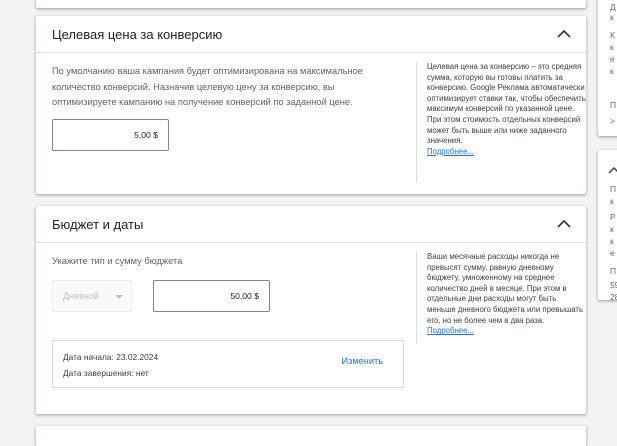  What do you see at coordinates (613, 217) in the screenshot?
I see `side-text: Р` at bounding box center [613, 217].